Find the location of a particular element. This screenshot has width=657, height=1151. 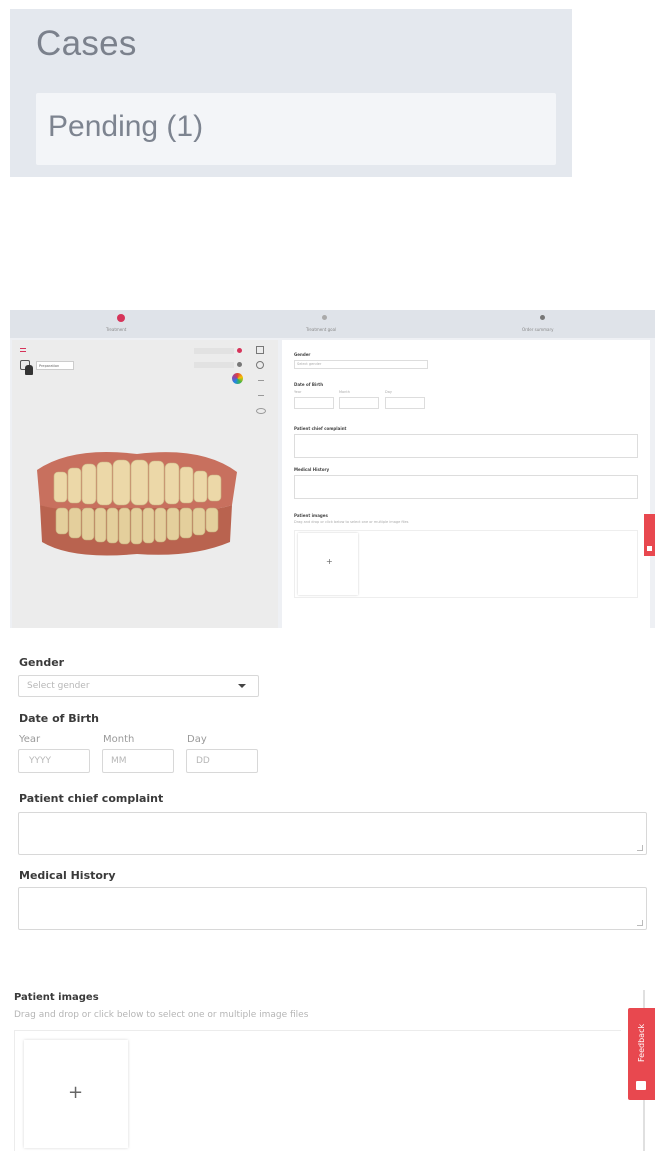

mini-history-textarea is located at coordinates (466, 487).